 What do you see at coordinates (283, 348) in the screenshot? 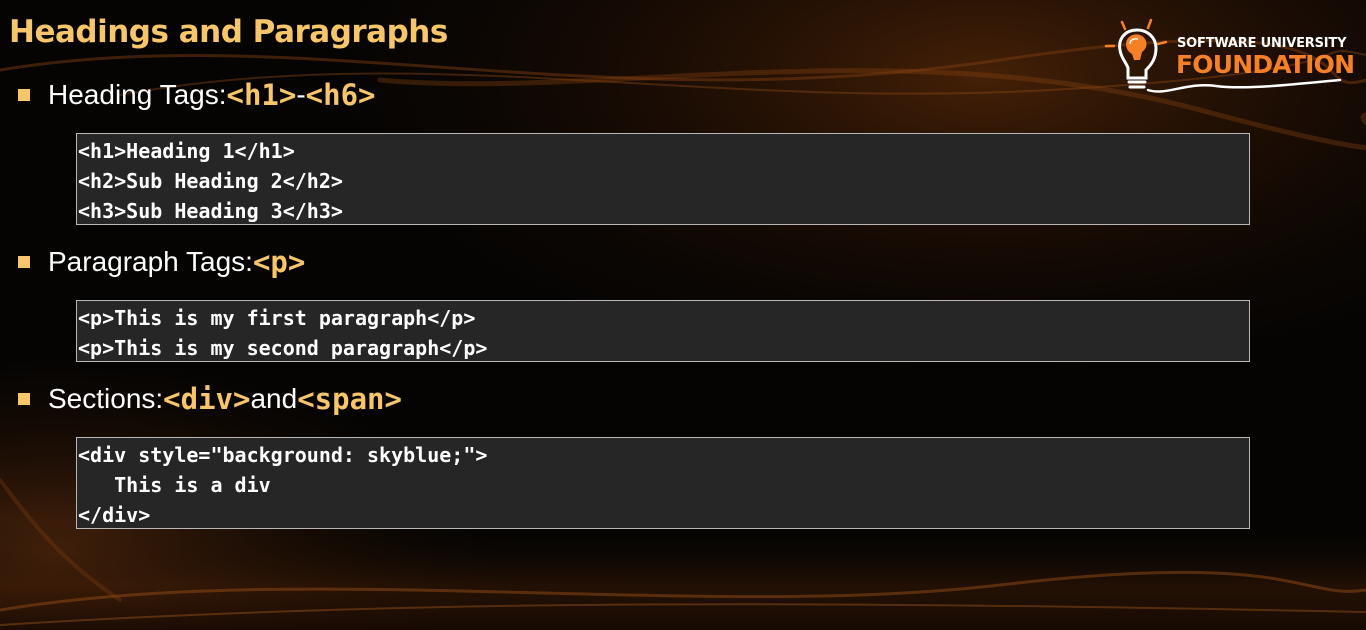
I see `code-line: <p>This is my second paragraph</p>` at bounding box center [283, 348].